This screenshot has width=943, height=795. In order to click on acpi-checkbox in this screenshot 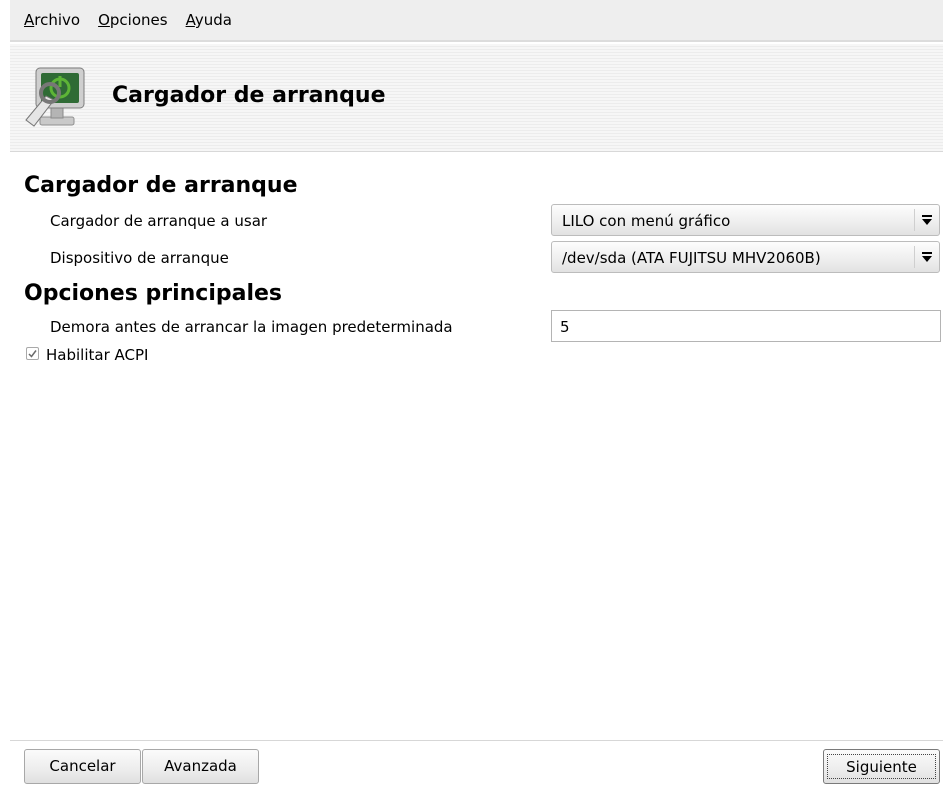, I will do `click(32, 353)`.